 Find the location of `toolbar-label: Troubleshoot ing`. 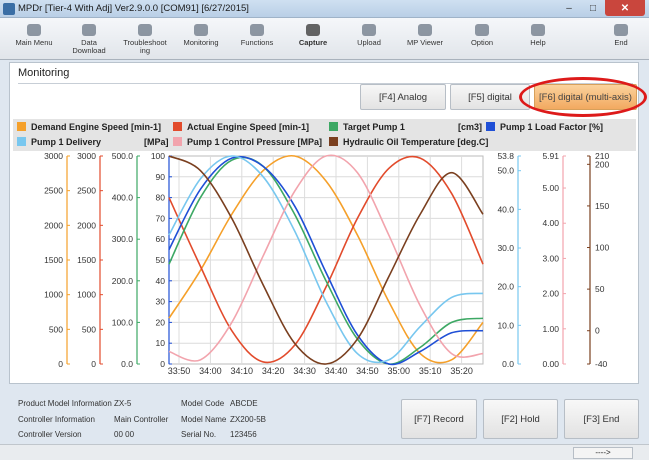

toolbar-label: Troubleshoot ing is located at coordinates (145, 46).